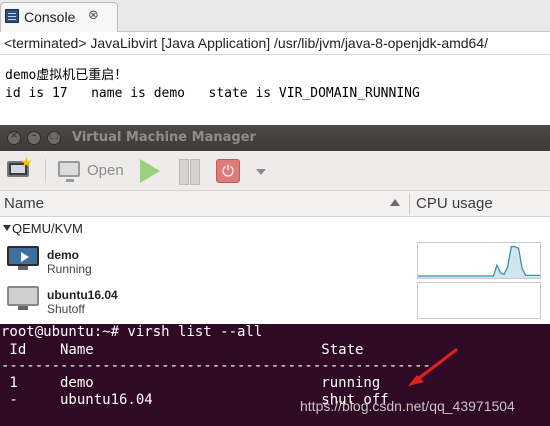 The image size is (550, 426). What do you see at coordinates (105, 170) in the screenshot?
I see `open-button: Open` at bounding box center [105, 170].